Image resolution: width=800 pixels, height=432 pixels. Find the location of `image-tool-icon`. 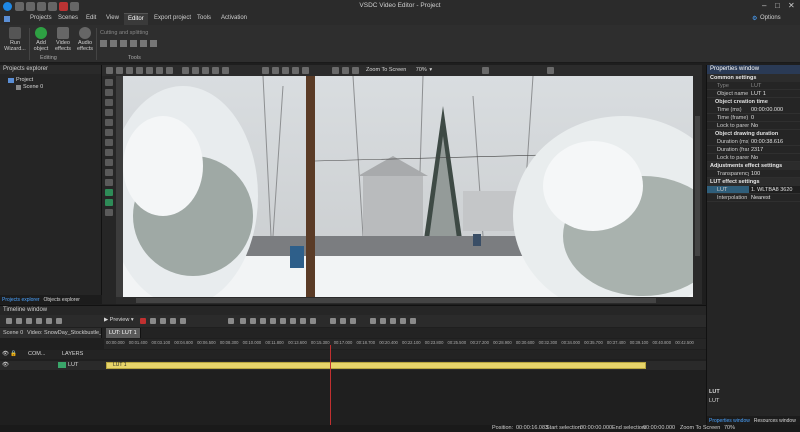

image-tool-icon is located at coordinates (109, 142).